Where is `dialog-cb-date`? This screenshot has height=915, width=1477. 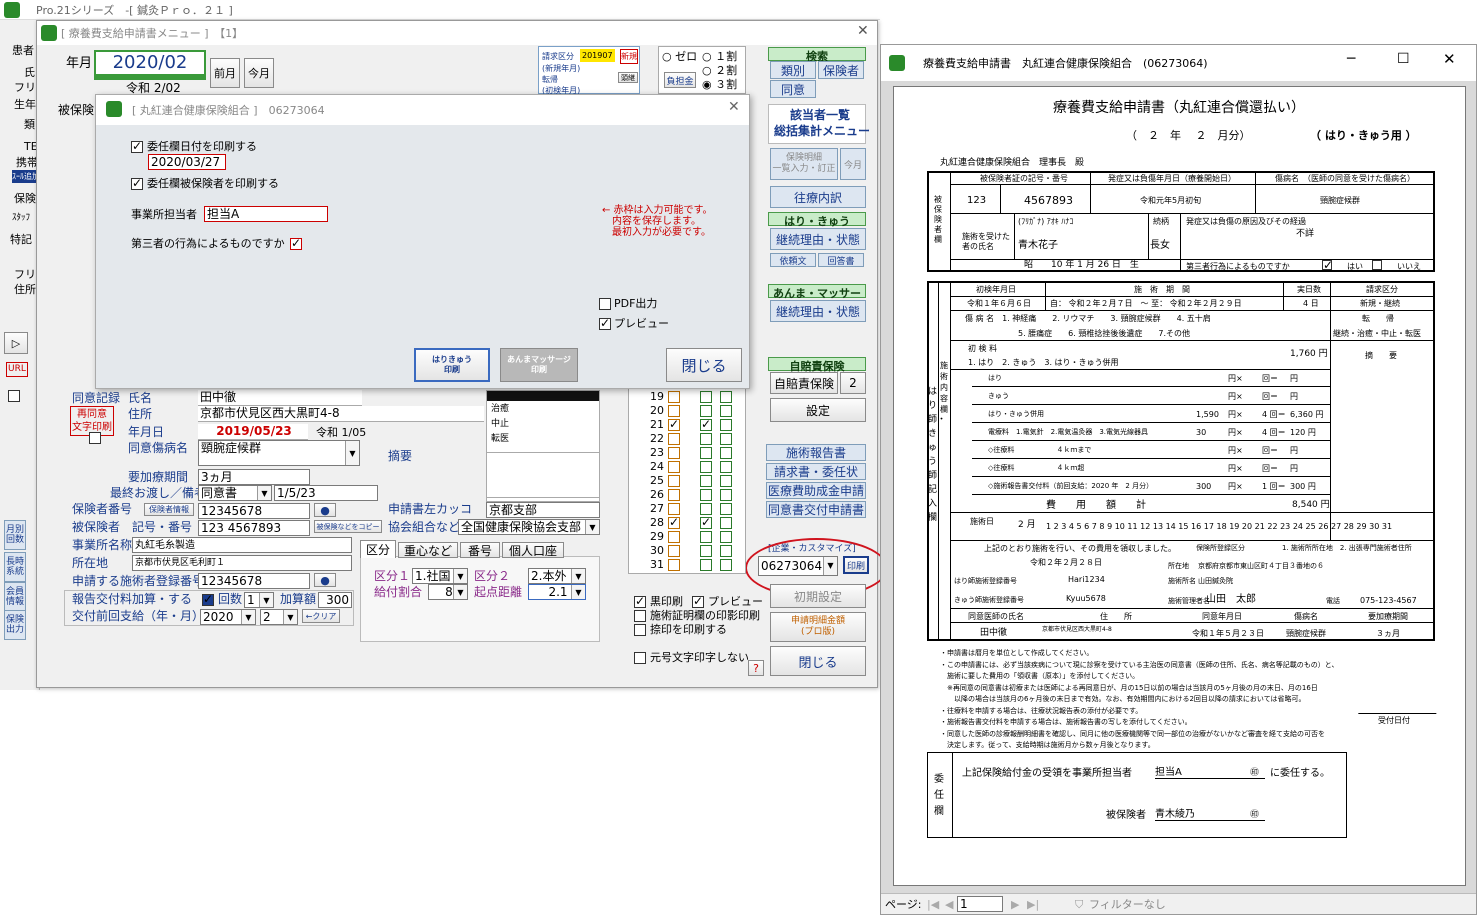 dialog-cb-date is located at coordinates (137, 146).